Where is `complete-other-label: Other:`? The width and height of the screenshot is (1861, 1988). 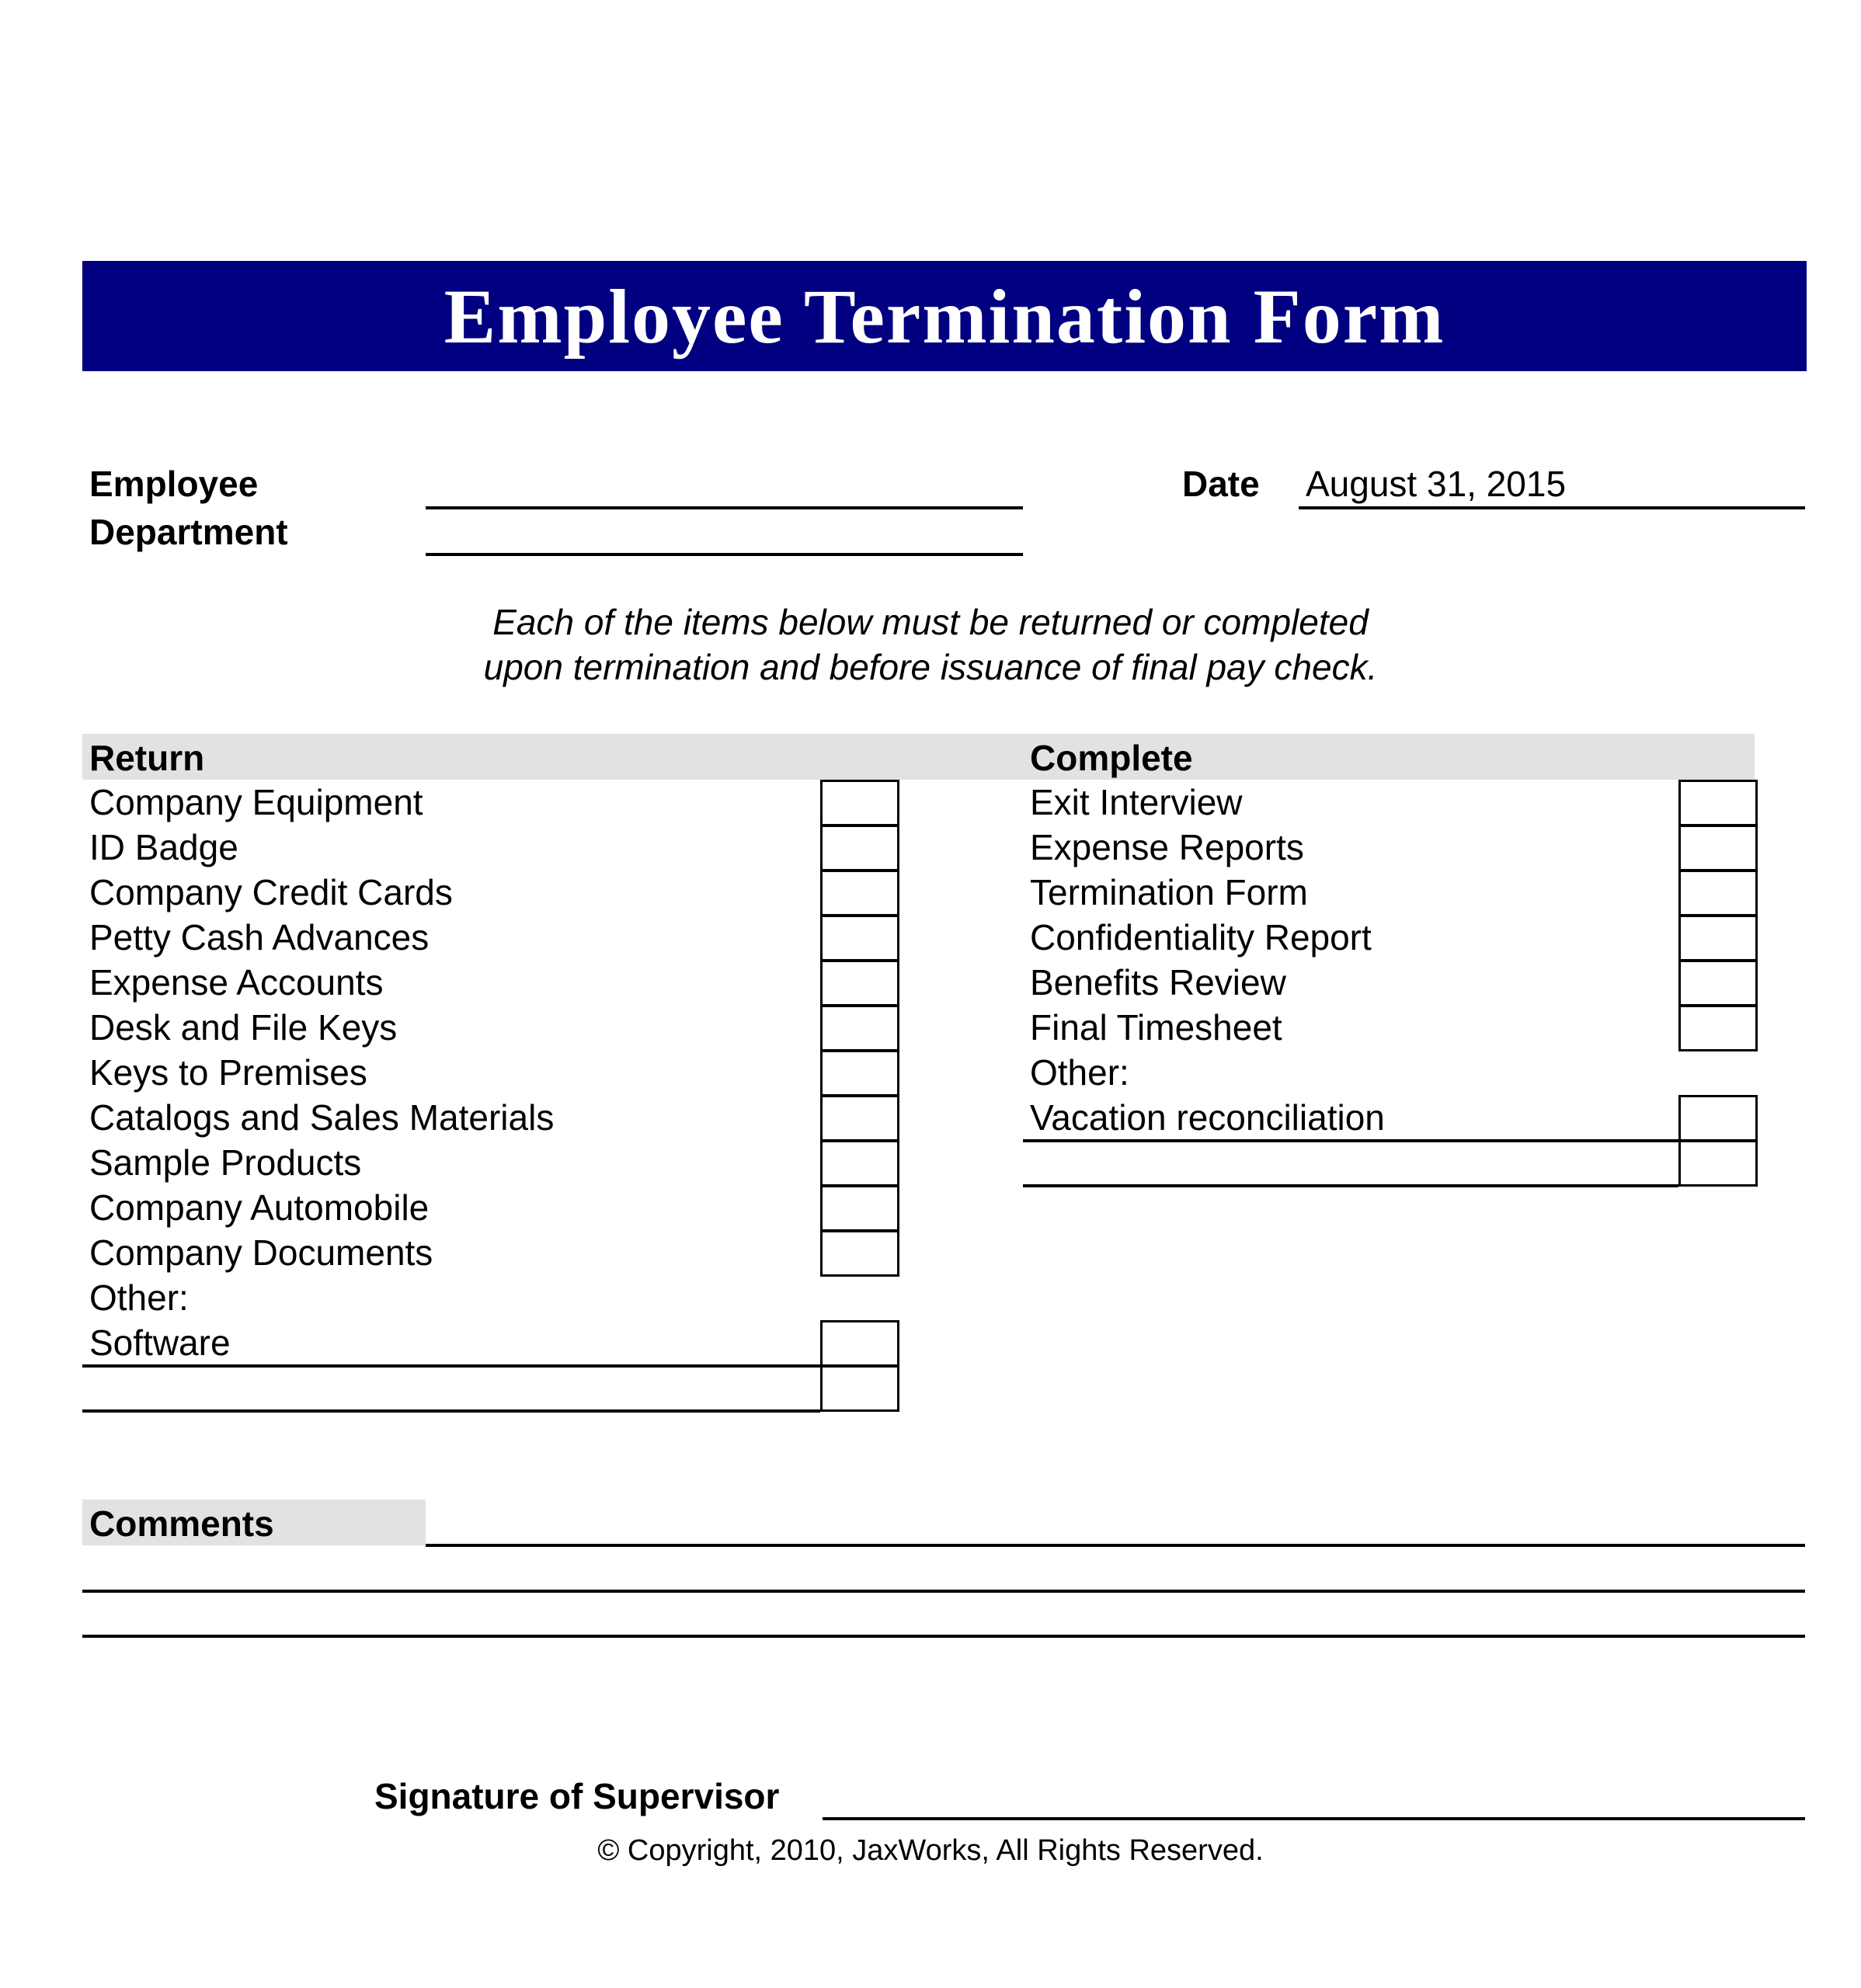
complete-other-label: Other: is located at coordinates (1079, 1072).